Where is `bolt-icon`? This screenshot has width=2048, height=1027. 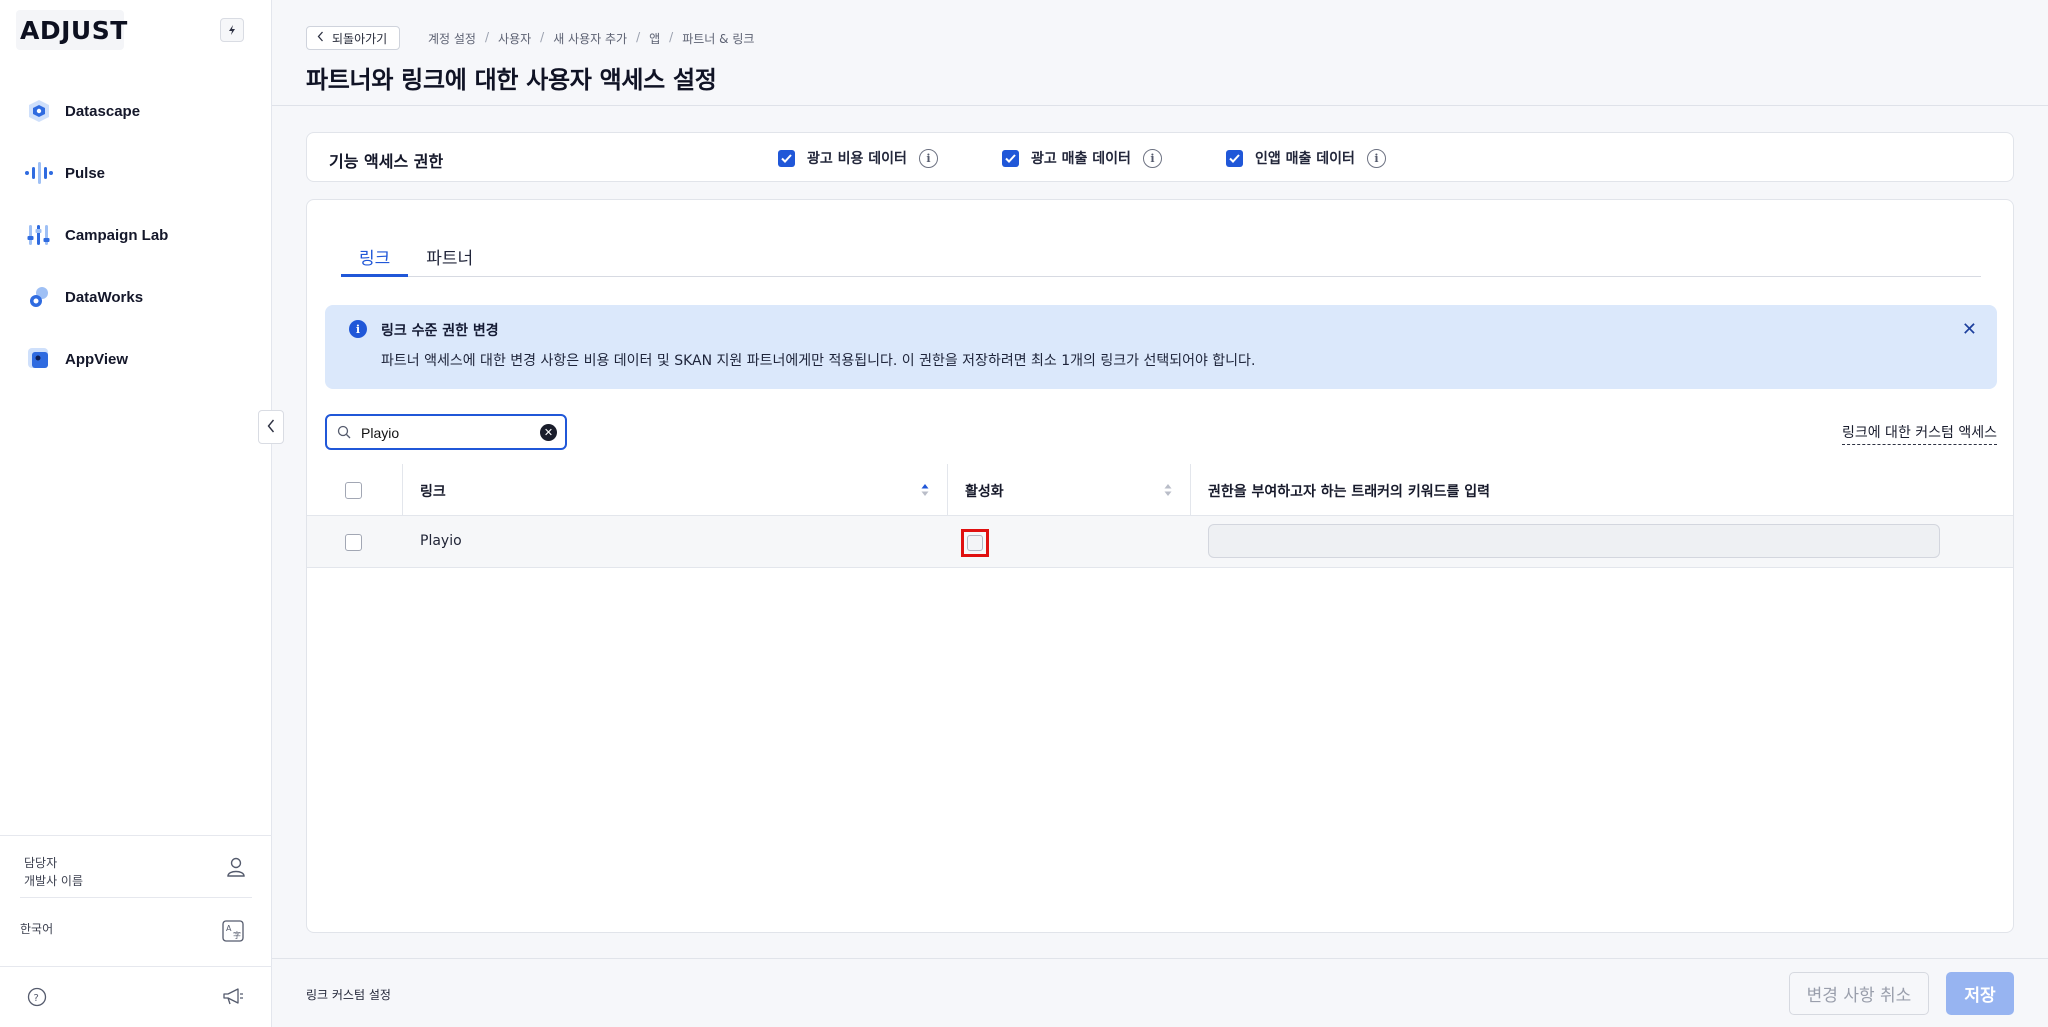 bolt-icon is located at coordinates (232, 30).